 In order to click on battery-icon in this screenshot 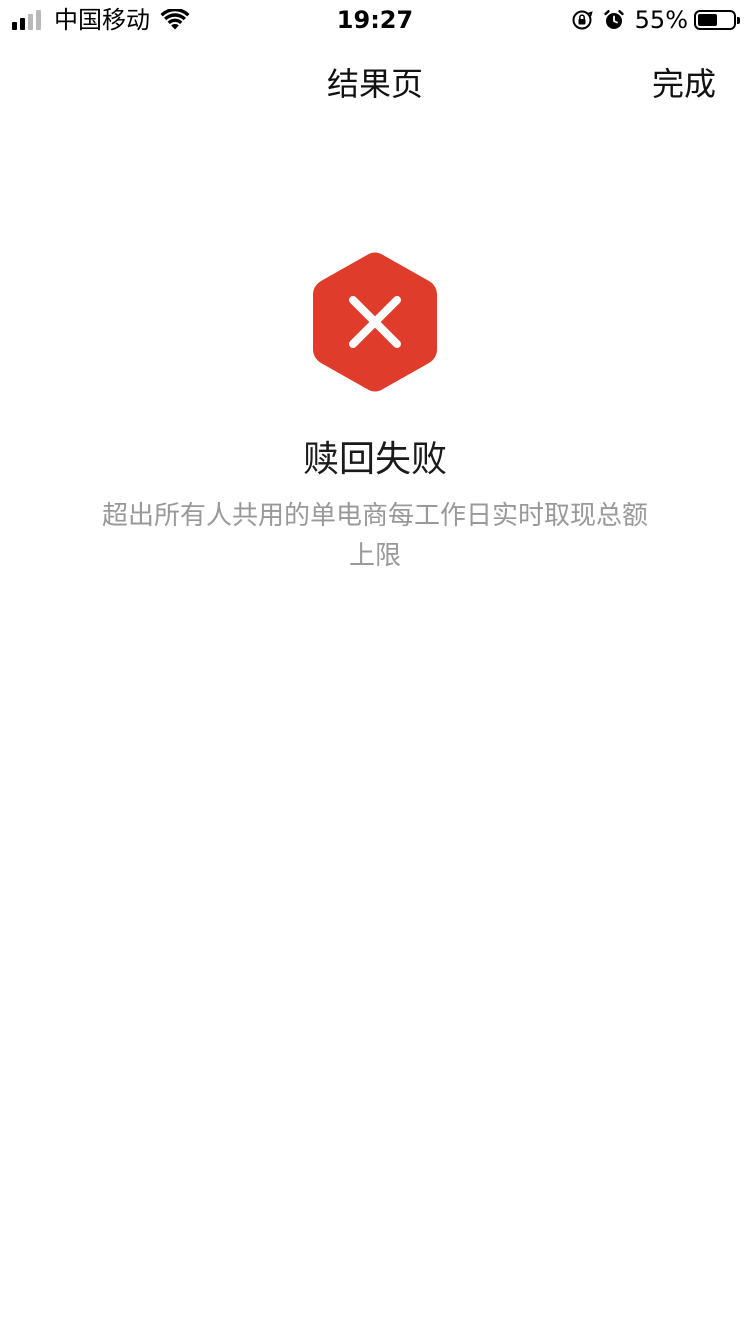, I will do `click(717, 20)`.